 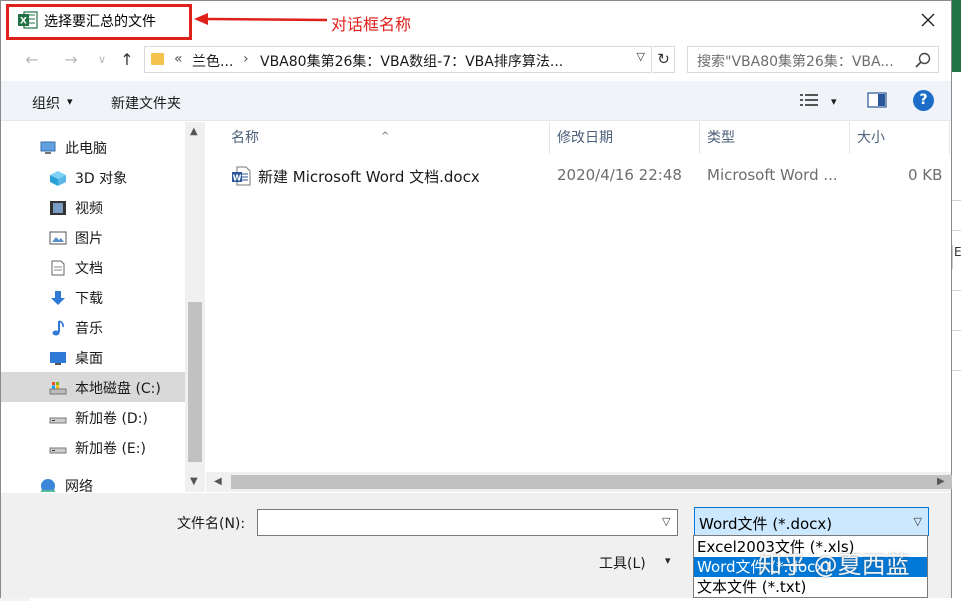 I want to click on svg-text: X, so click(x=23, y=22).